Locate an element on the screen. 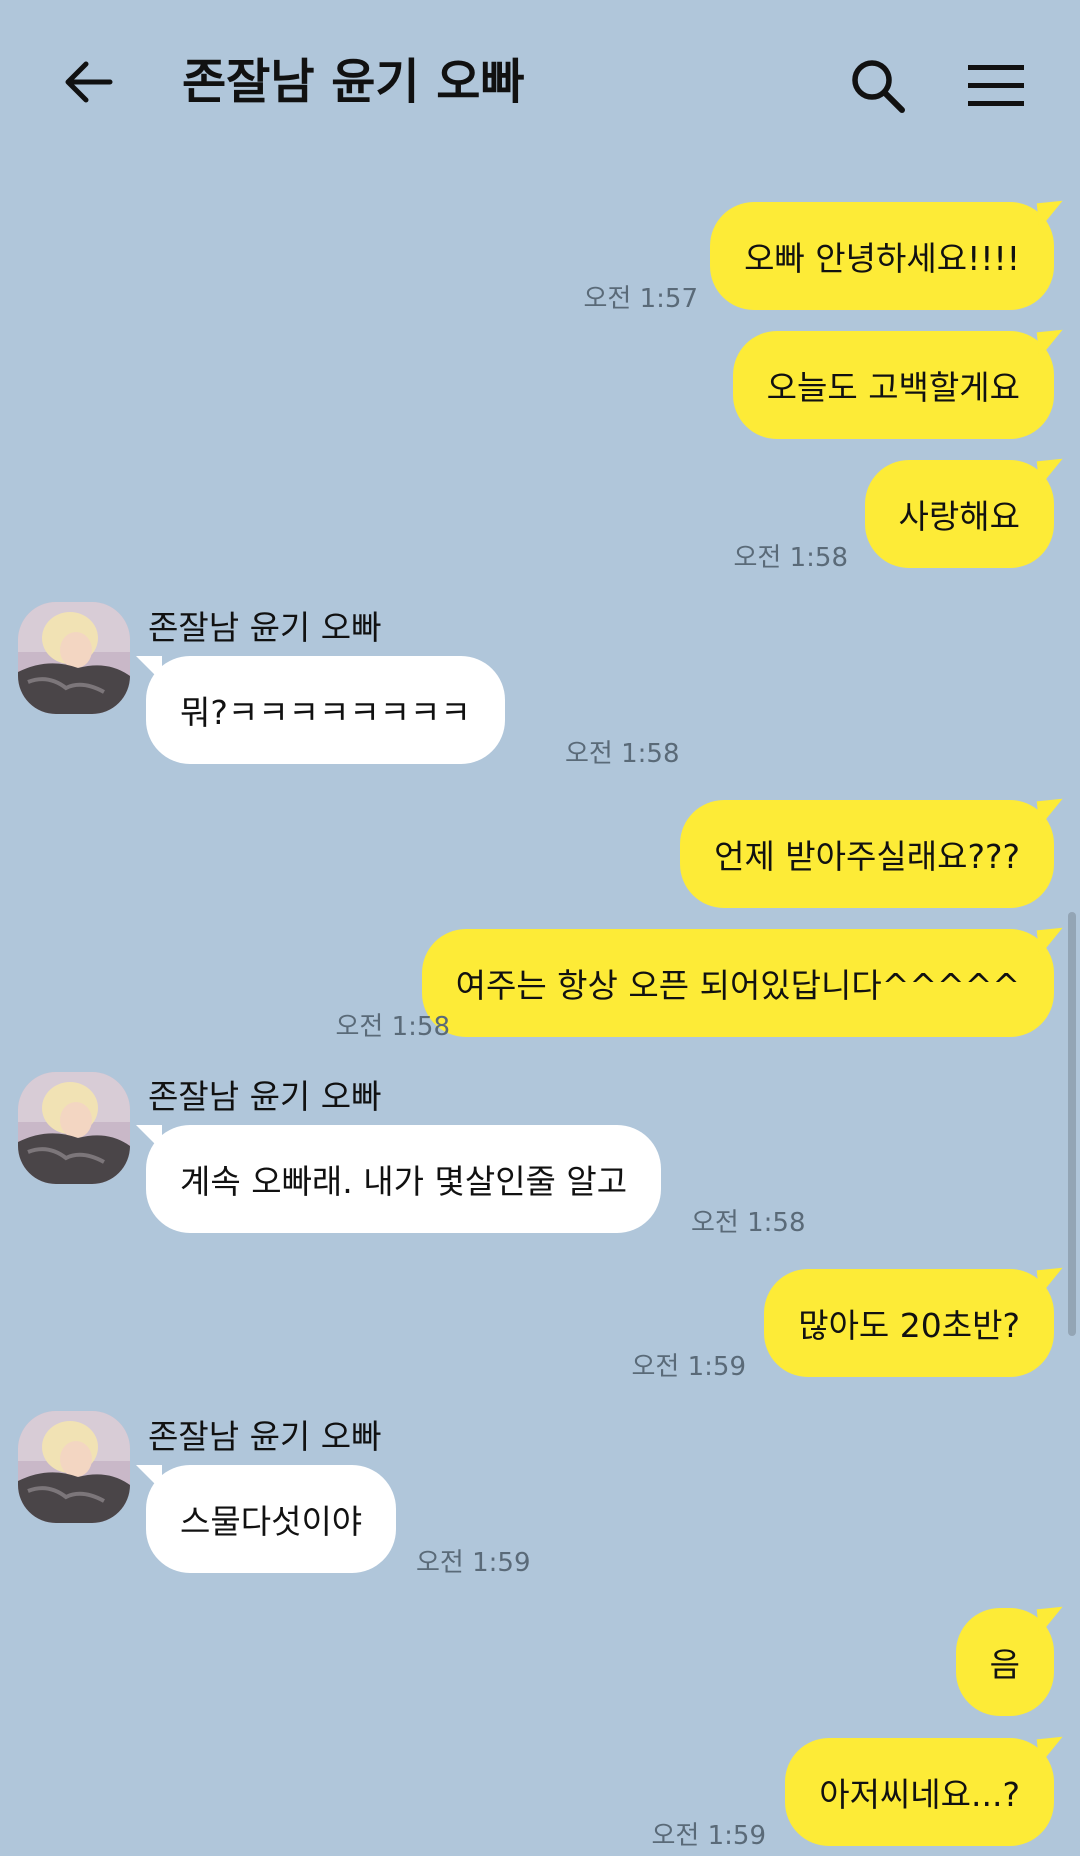 This screenshot has height=1856, width=1080. my-message-bubble: 음 is located at coordinates (1004, 1662).